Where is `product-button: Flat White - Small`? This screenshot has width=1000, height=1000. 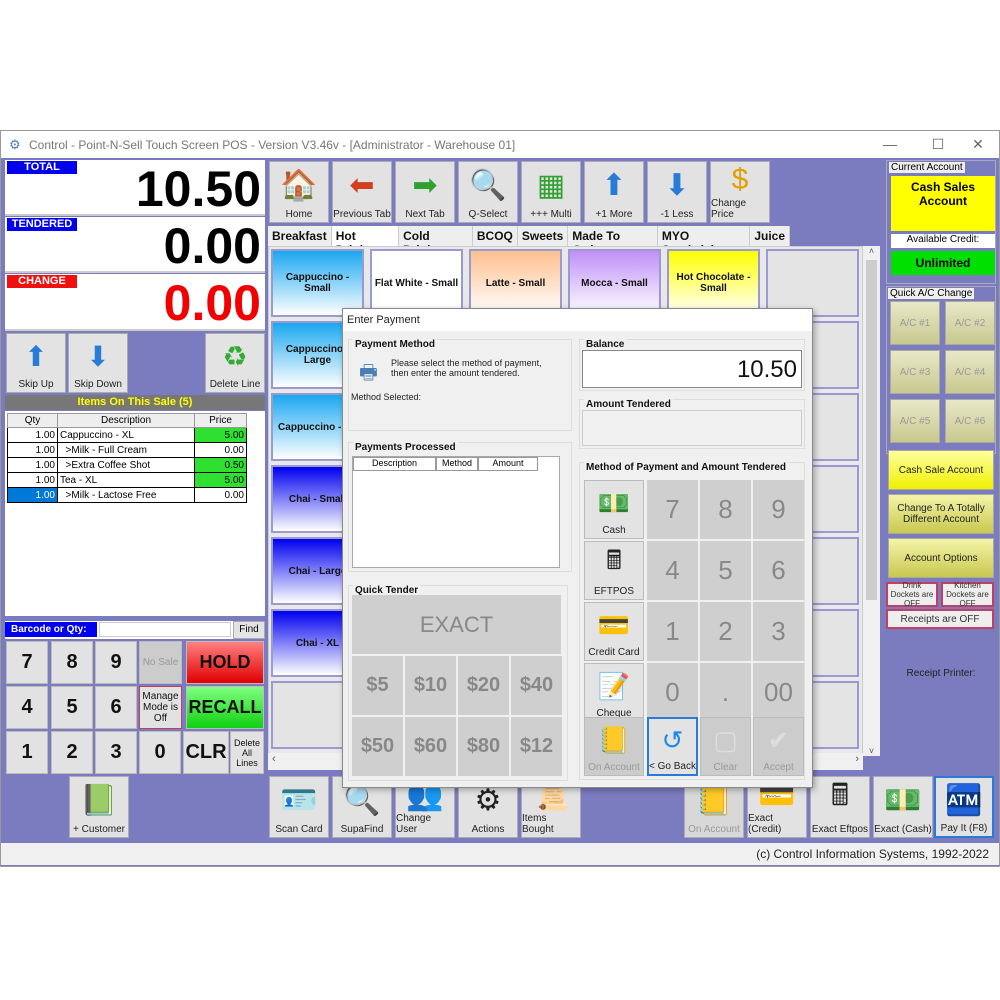
product-button: Flat White - Small is located at coordinates (416, 283).